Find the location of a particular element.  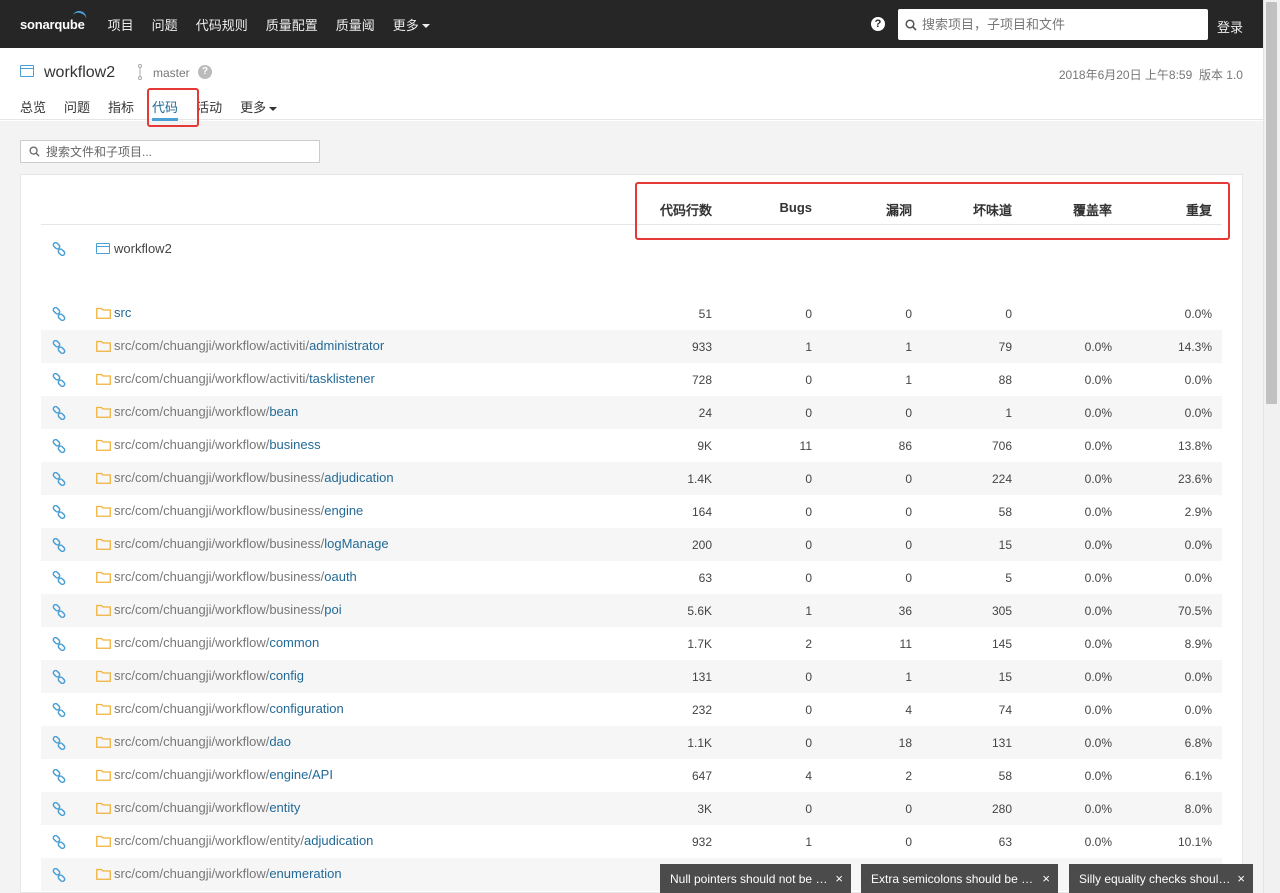

cell-code-smells: 131 is located at coordinates (1001, 743).